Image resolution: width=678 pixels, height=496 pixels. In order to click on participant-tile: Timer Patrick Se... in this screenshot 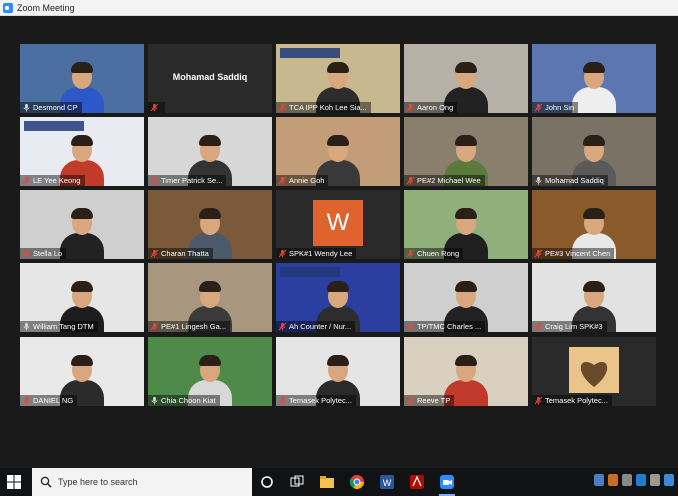, I will do `click(210, 151)`.